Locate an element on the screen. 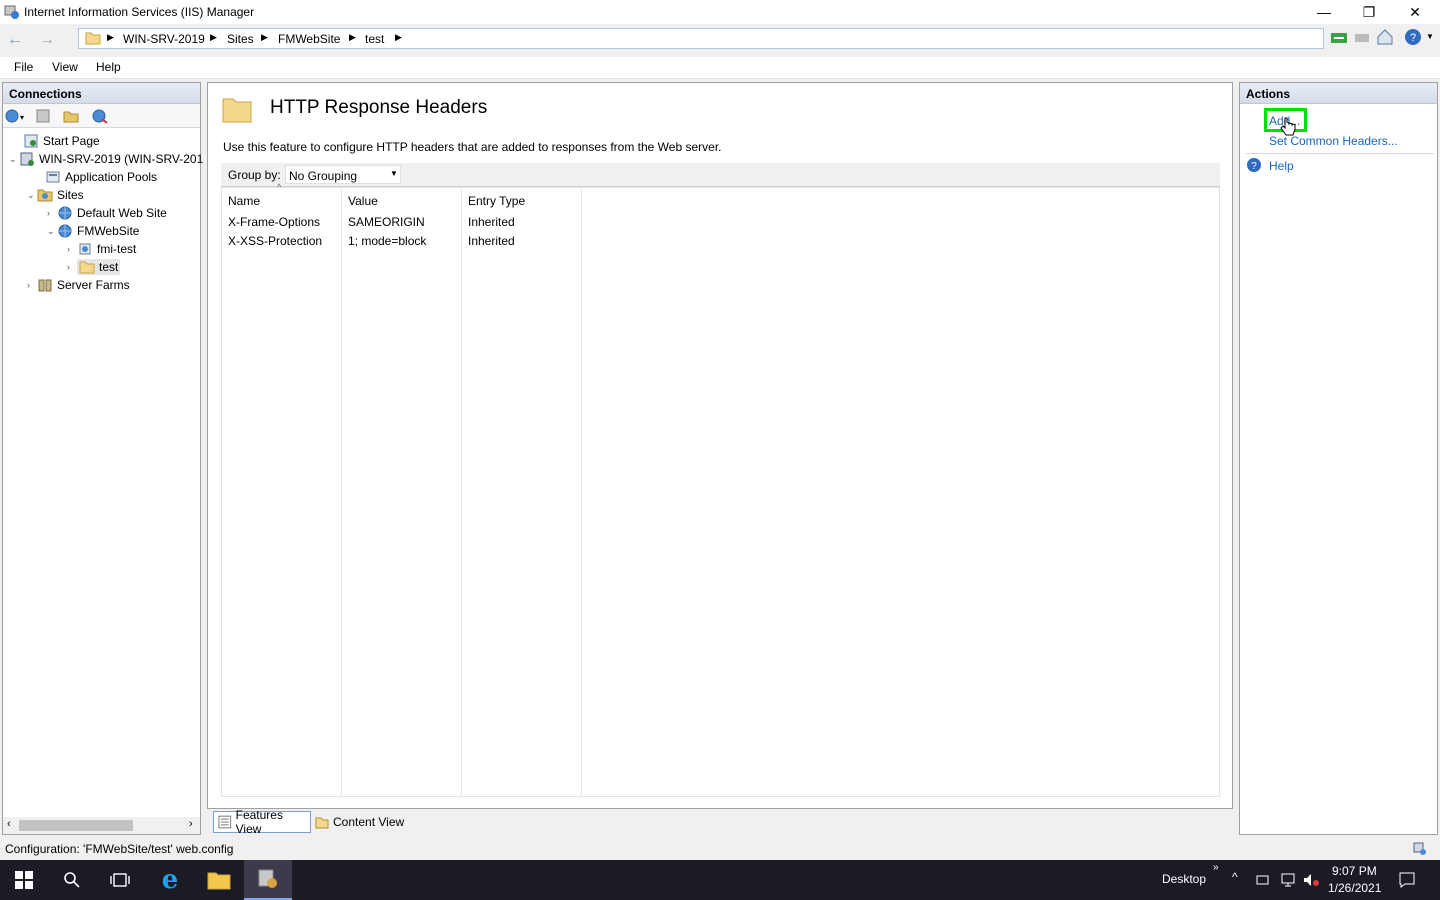 This screenshot has width=1440, height=900. menu-file: File is located at coordinates (23, 67).